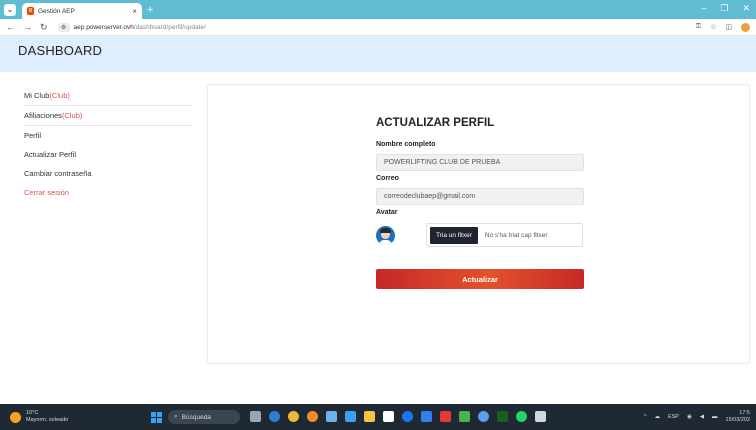 This screenshot has width=756, height=430. What do you see at coordinates (108, 192) in the screenshot?
I see `sidebar-item-cerrar-sesion: Cerrar sesión` at bounding box center [108, 192].